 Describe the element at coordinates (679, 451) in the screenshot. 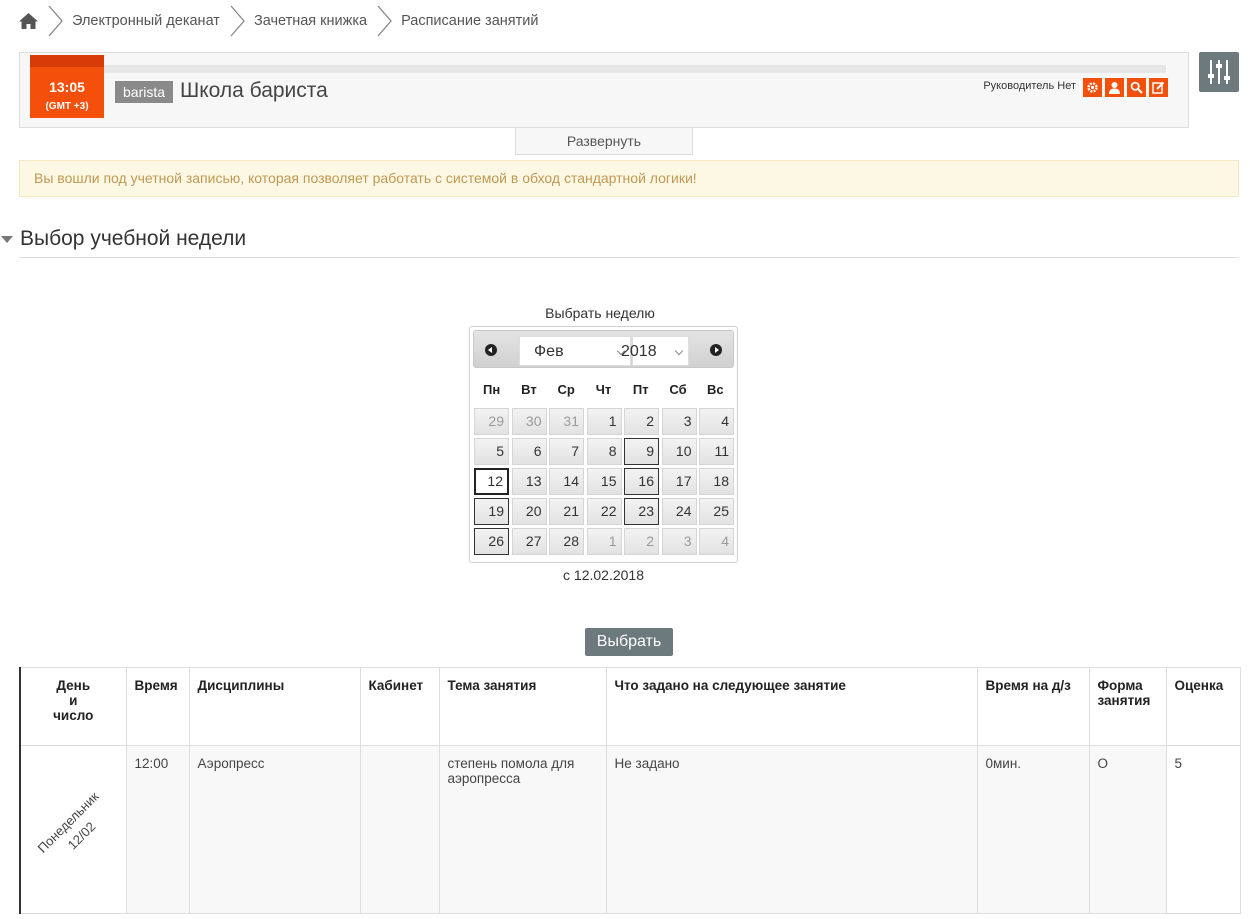

I see `calendar-day: 10` at that location.